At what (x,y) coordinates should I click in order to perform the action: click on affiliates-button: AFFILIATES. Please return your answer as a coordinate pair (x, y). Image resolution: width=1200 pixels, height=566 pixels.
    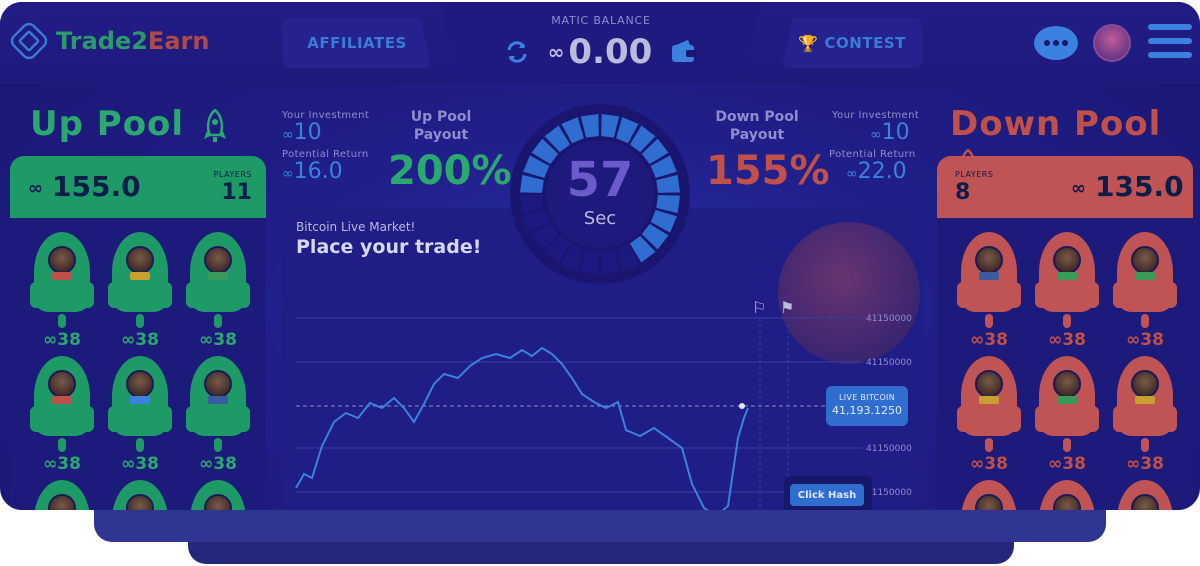
    Looking at the image, I should click on (357, 43).